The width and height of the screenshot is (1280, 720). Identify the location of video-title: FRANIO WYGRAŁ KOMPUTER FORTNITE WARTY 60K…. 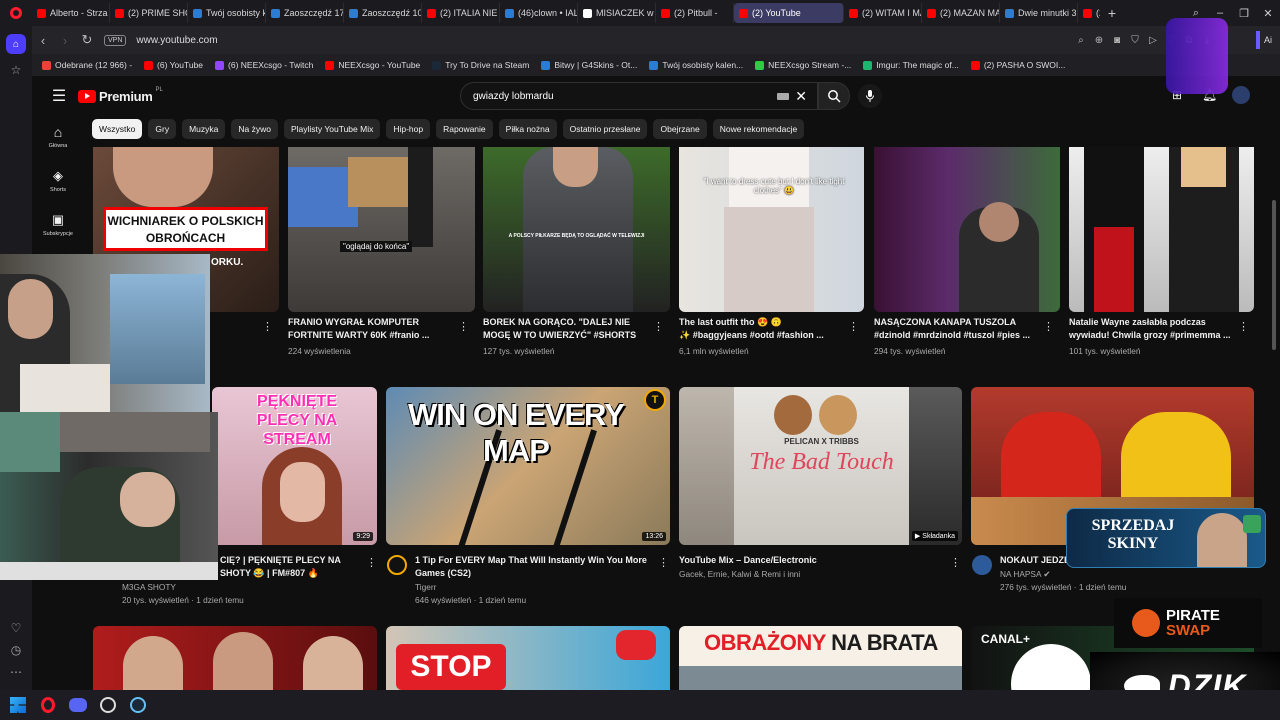
(373, 328).